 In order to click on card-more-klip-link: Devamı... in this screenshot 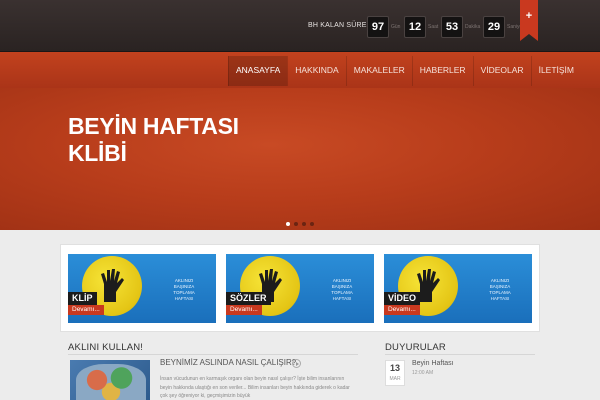, I will do `click(86, 310)`.